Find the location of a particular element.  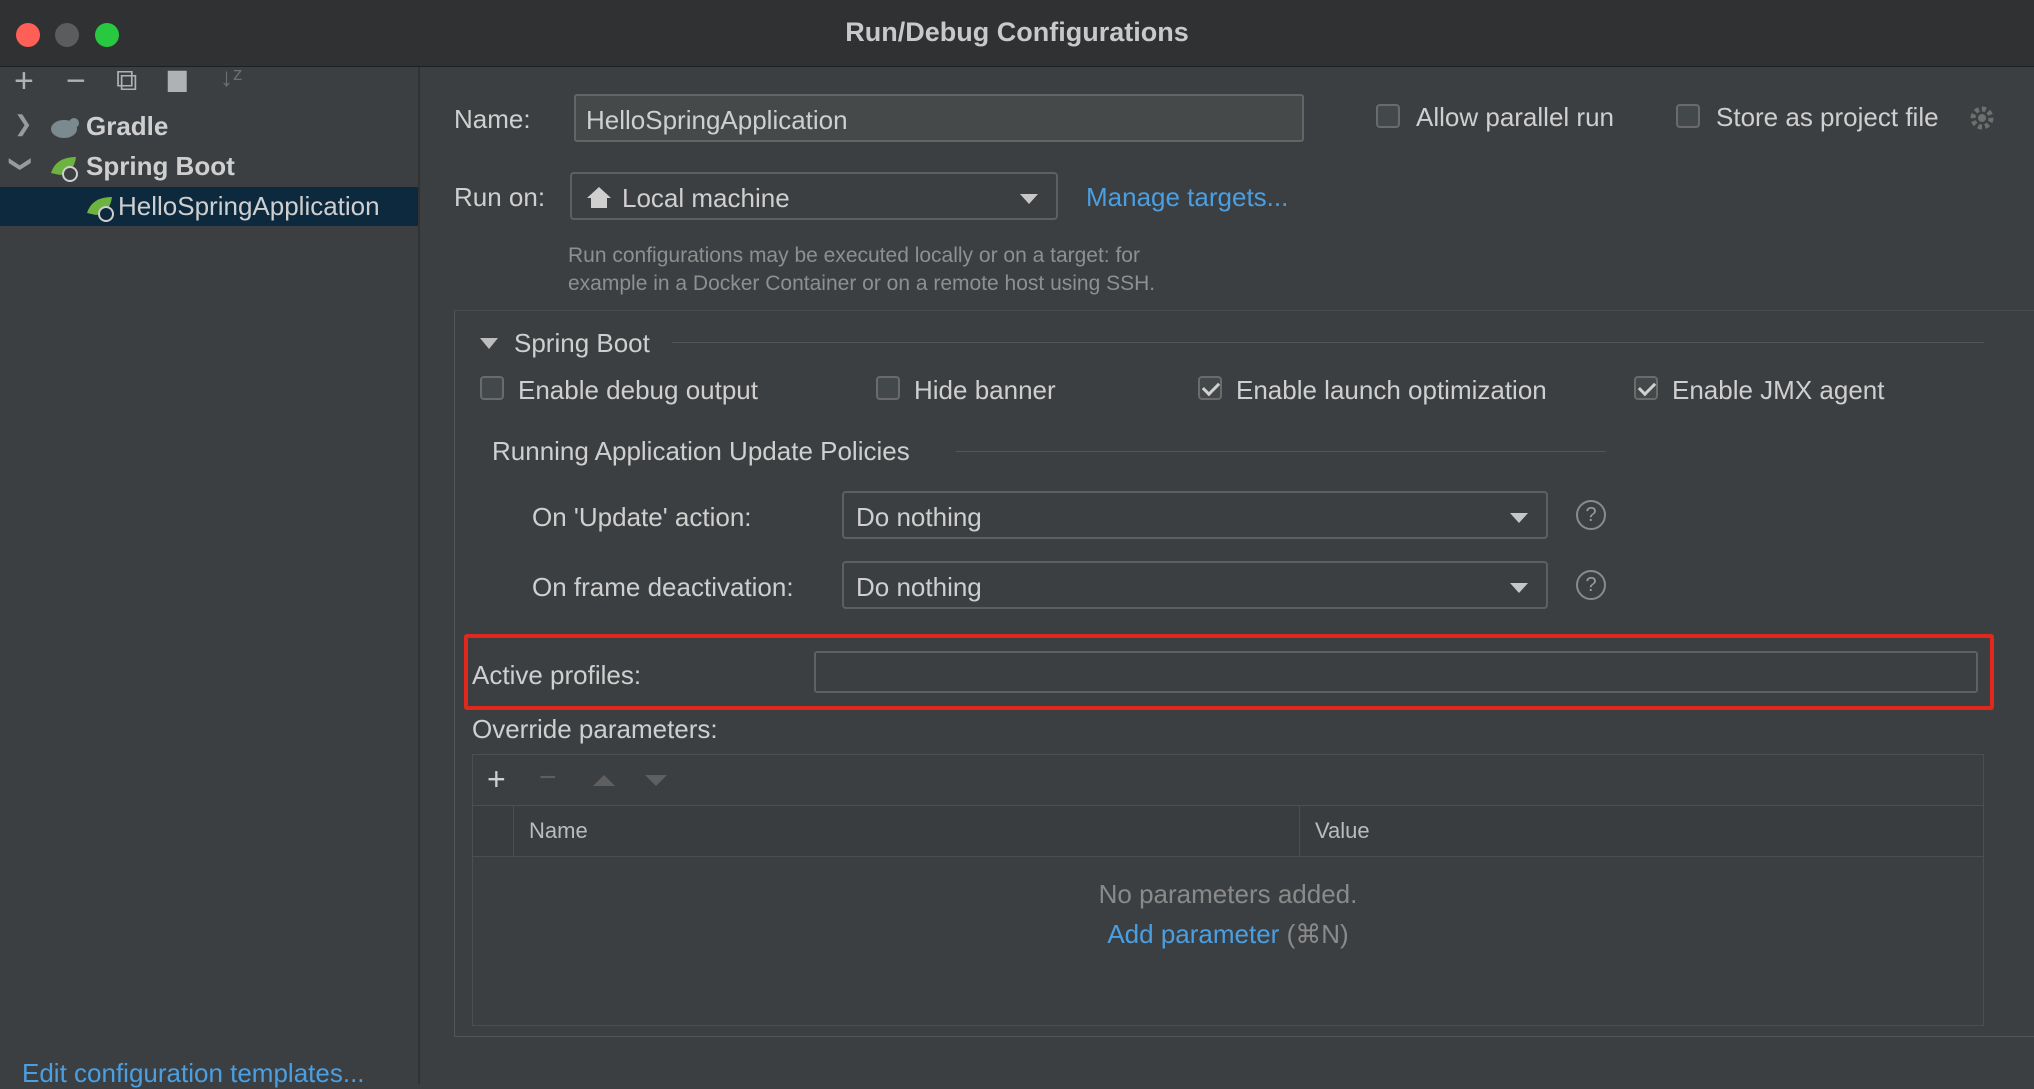

tree-item-hello-spring-application: HelloSpringApplication is located at coordinates (209, 206).